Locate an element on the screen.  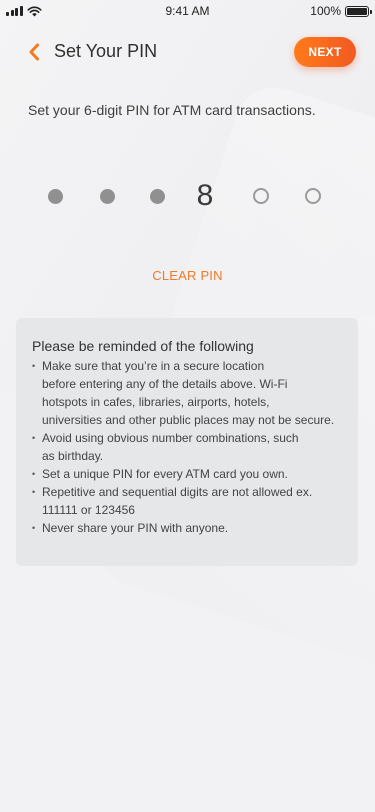
pin-slot: 8 is located at coordinates (205, 196).